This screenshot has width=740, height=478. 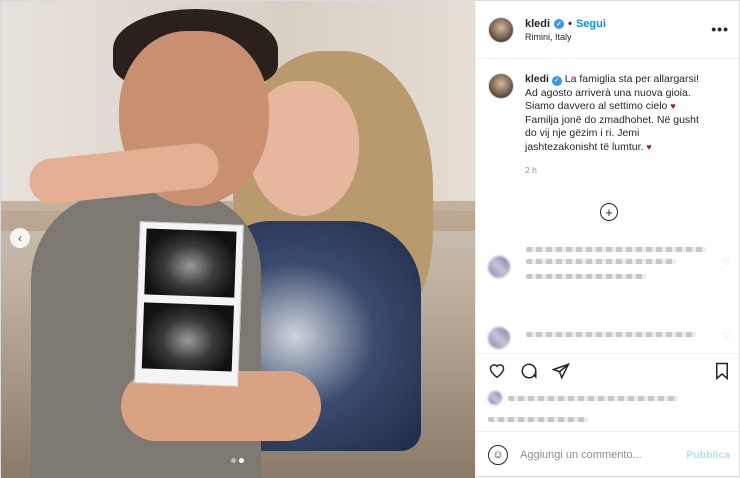 I want to click on caption-line: Familja jonë do zmadhohet. Në gusht, so click(x=612, y=119).